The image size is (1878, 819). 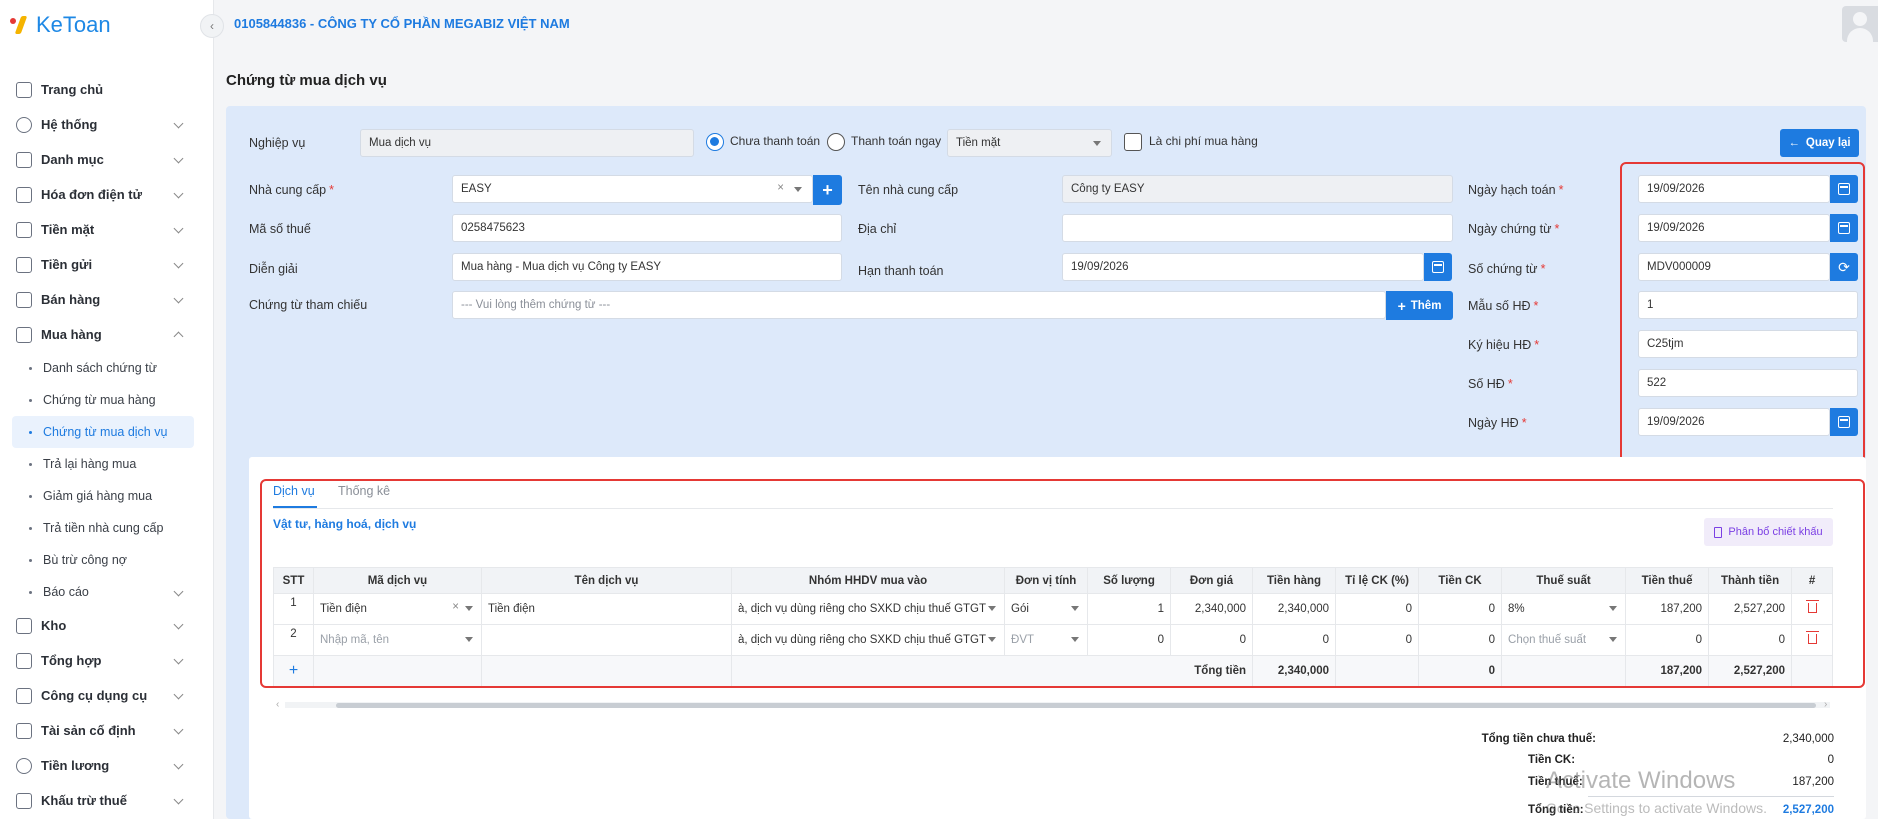 I want to click on sidebar-subitem-voucher-list: Danh sách chứng từ, so click(x=107, y=368).